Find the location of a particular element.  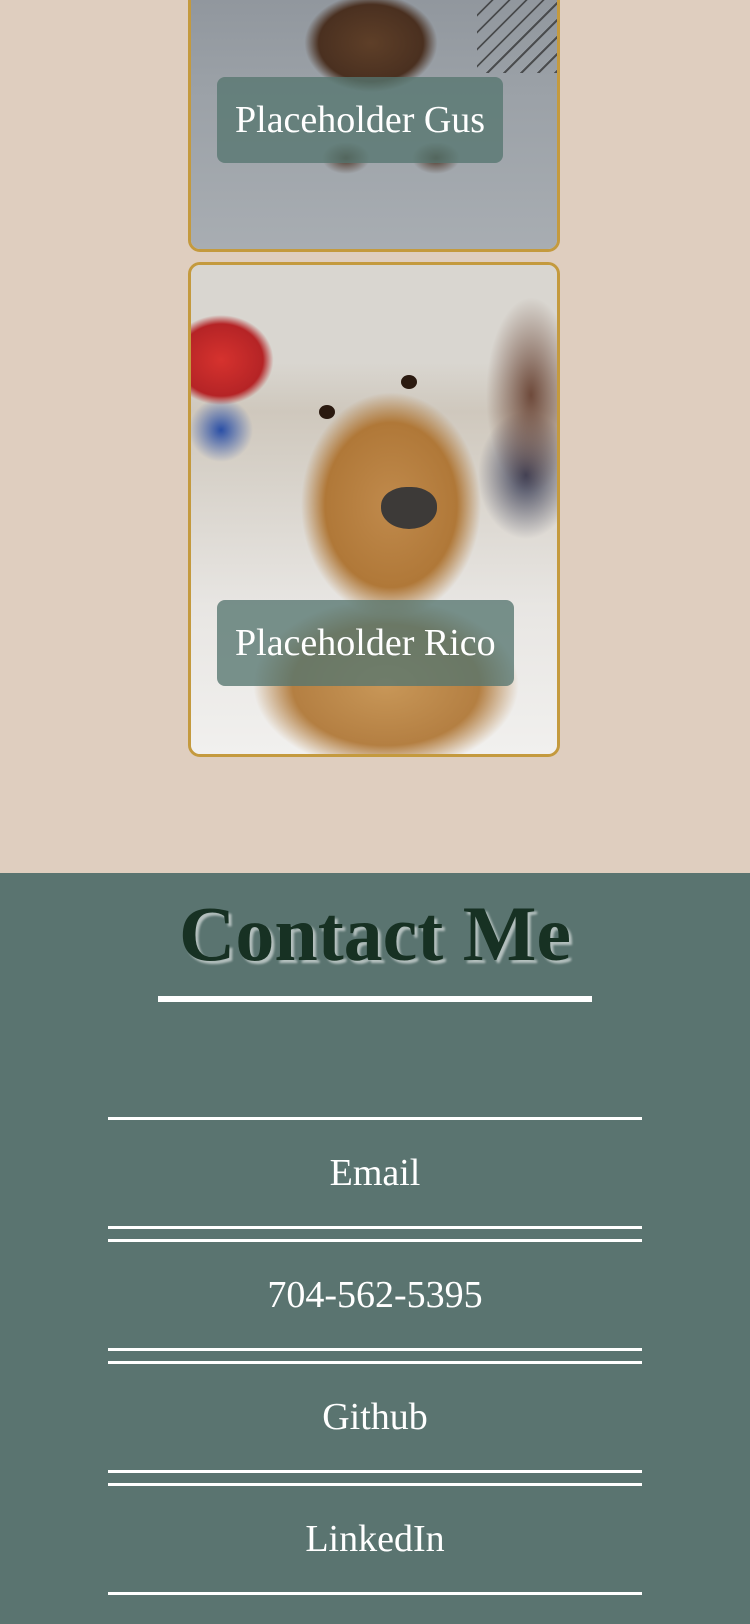

email-link: Email is located at coordinates (375, 1173).